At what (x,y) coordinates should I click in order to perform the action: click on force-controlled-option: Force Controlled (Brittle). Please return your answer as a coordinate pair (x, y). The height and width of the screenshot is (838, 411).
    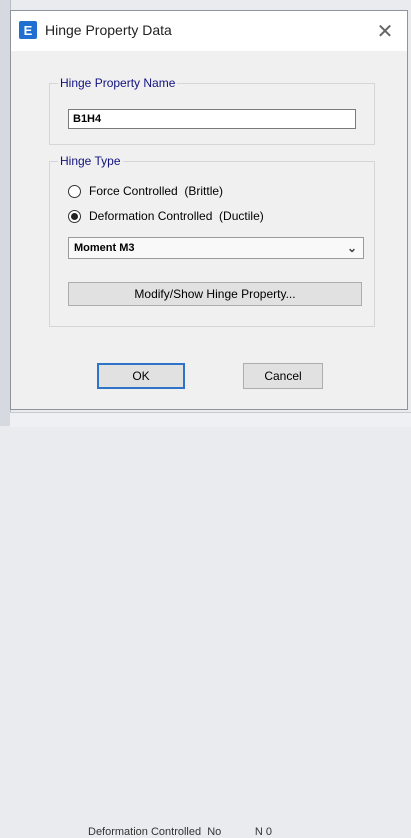
    Looking at the image, I should click on (145, 191).